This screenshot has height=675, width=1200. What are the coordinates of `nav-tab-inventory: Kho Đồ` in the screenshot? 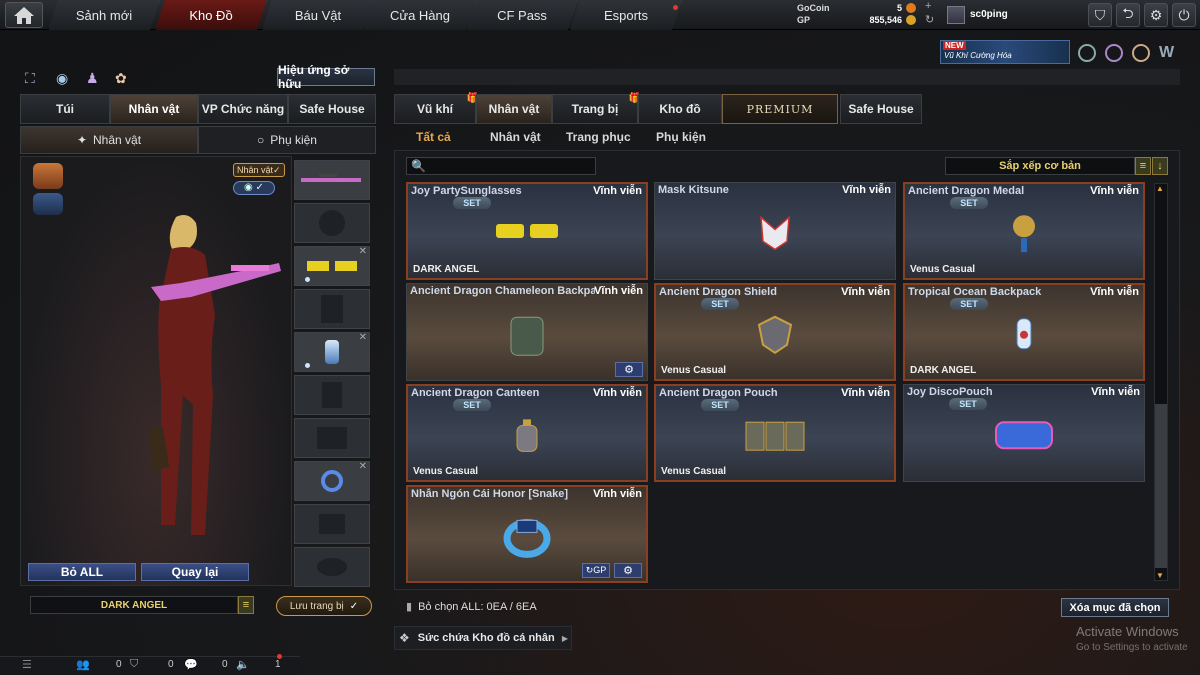 It's located at (211, 15).